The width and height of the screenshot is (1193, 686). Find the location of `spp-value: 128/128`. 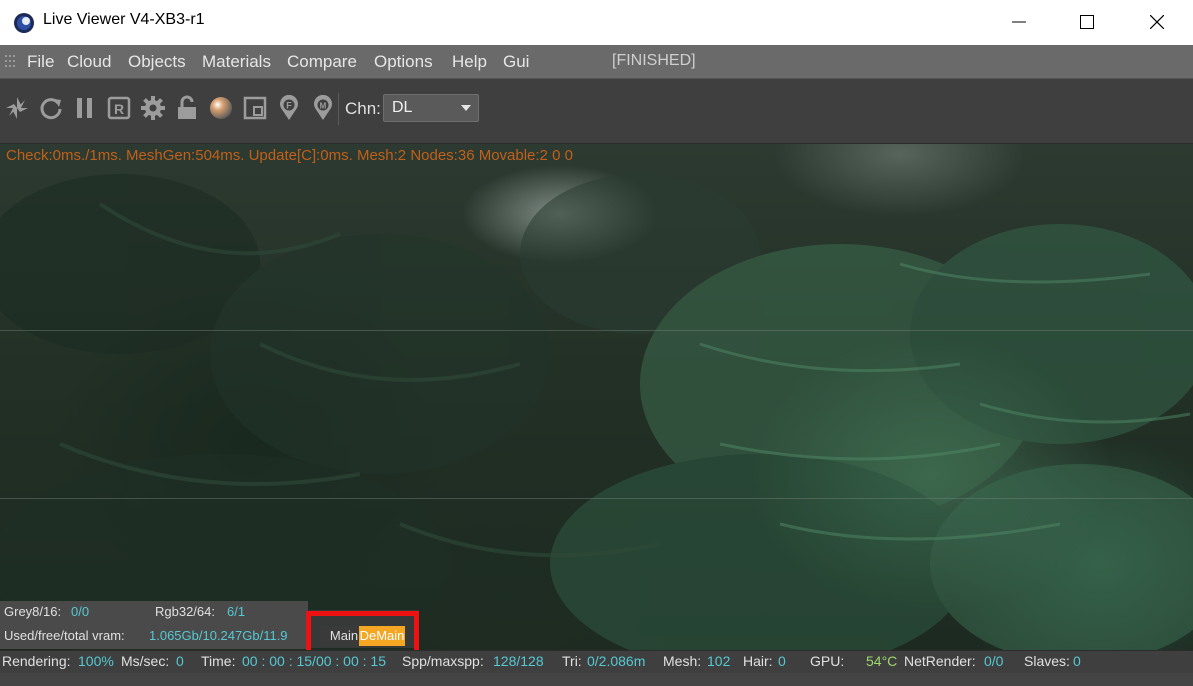

spp-value: 128/128 is located at coordinates (518, 661).